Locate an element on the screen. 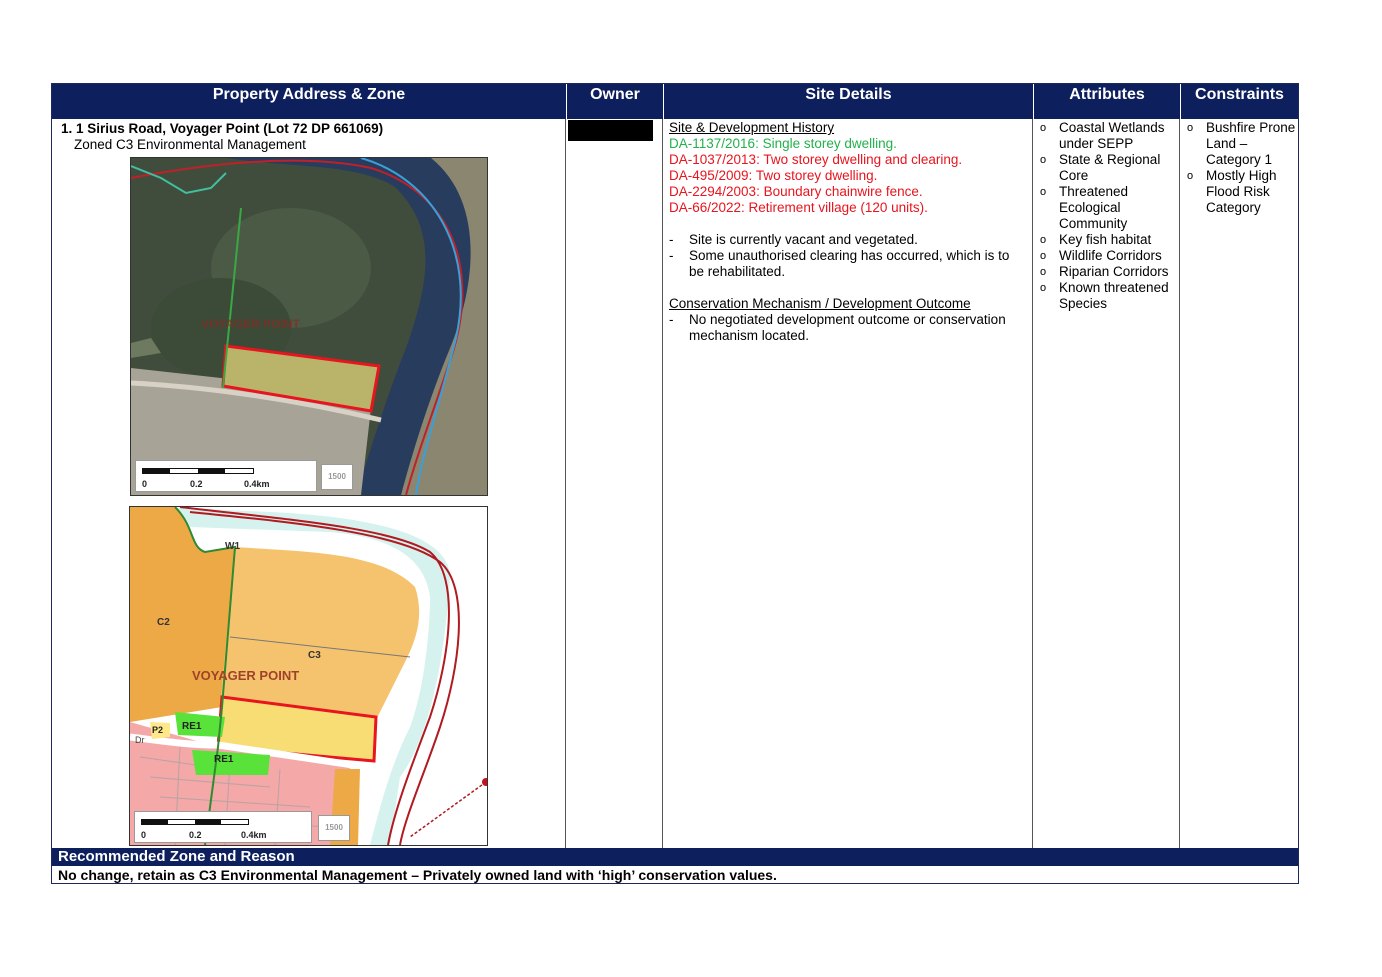 The height and width of the screenshot is (977, 1382). zoning-scale-bar: 0 0.2 0.4km is located at coordinates (223, 827).